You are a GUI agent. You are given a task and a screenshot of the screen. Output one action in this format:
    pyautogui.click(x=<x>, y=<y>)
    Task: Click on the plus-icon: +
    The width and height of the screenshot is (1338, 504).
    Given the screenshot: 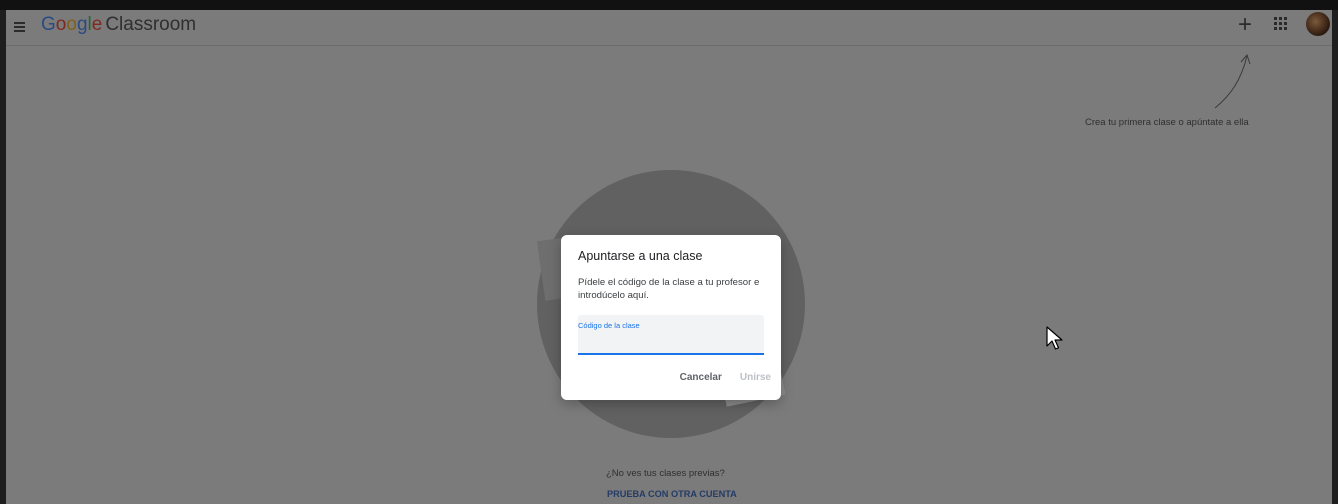 What is the action you would take?
    pyautogui.click(x=1244, y=24)
    